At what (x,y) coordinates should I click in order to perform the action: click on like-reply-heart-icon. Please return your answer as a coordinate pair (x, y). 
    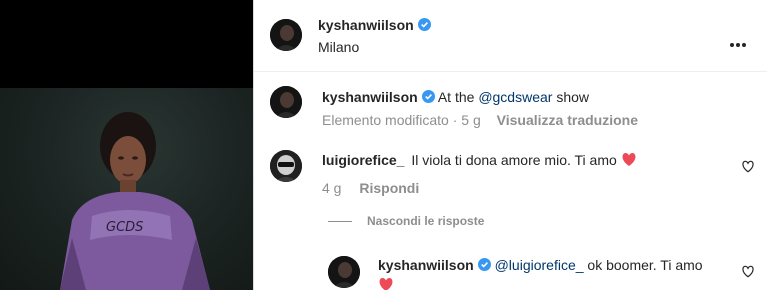
    Looking at the image, I should click on (748, 271).